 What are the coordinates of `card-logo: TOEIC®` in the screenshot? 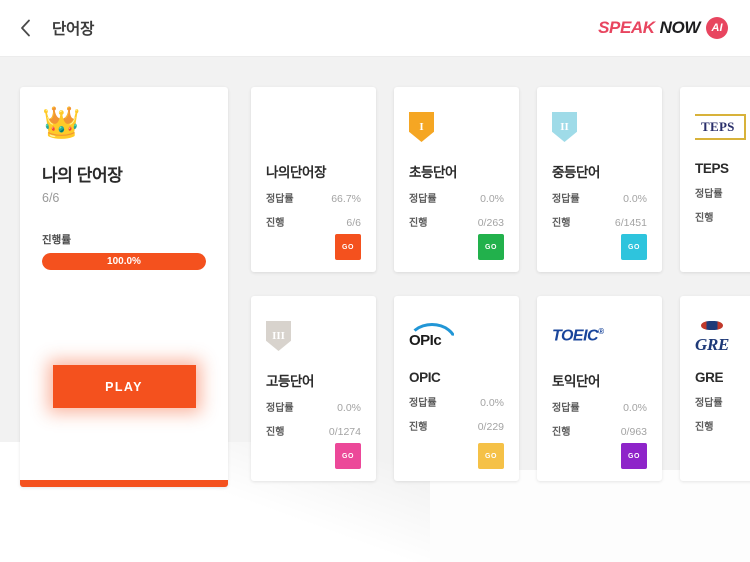 It's located at (599, 336).